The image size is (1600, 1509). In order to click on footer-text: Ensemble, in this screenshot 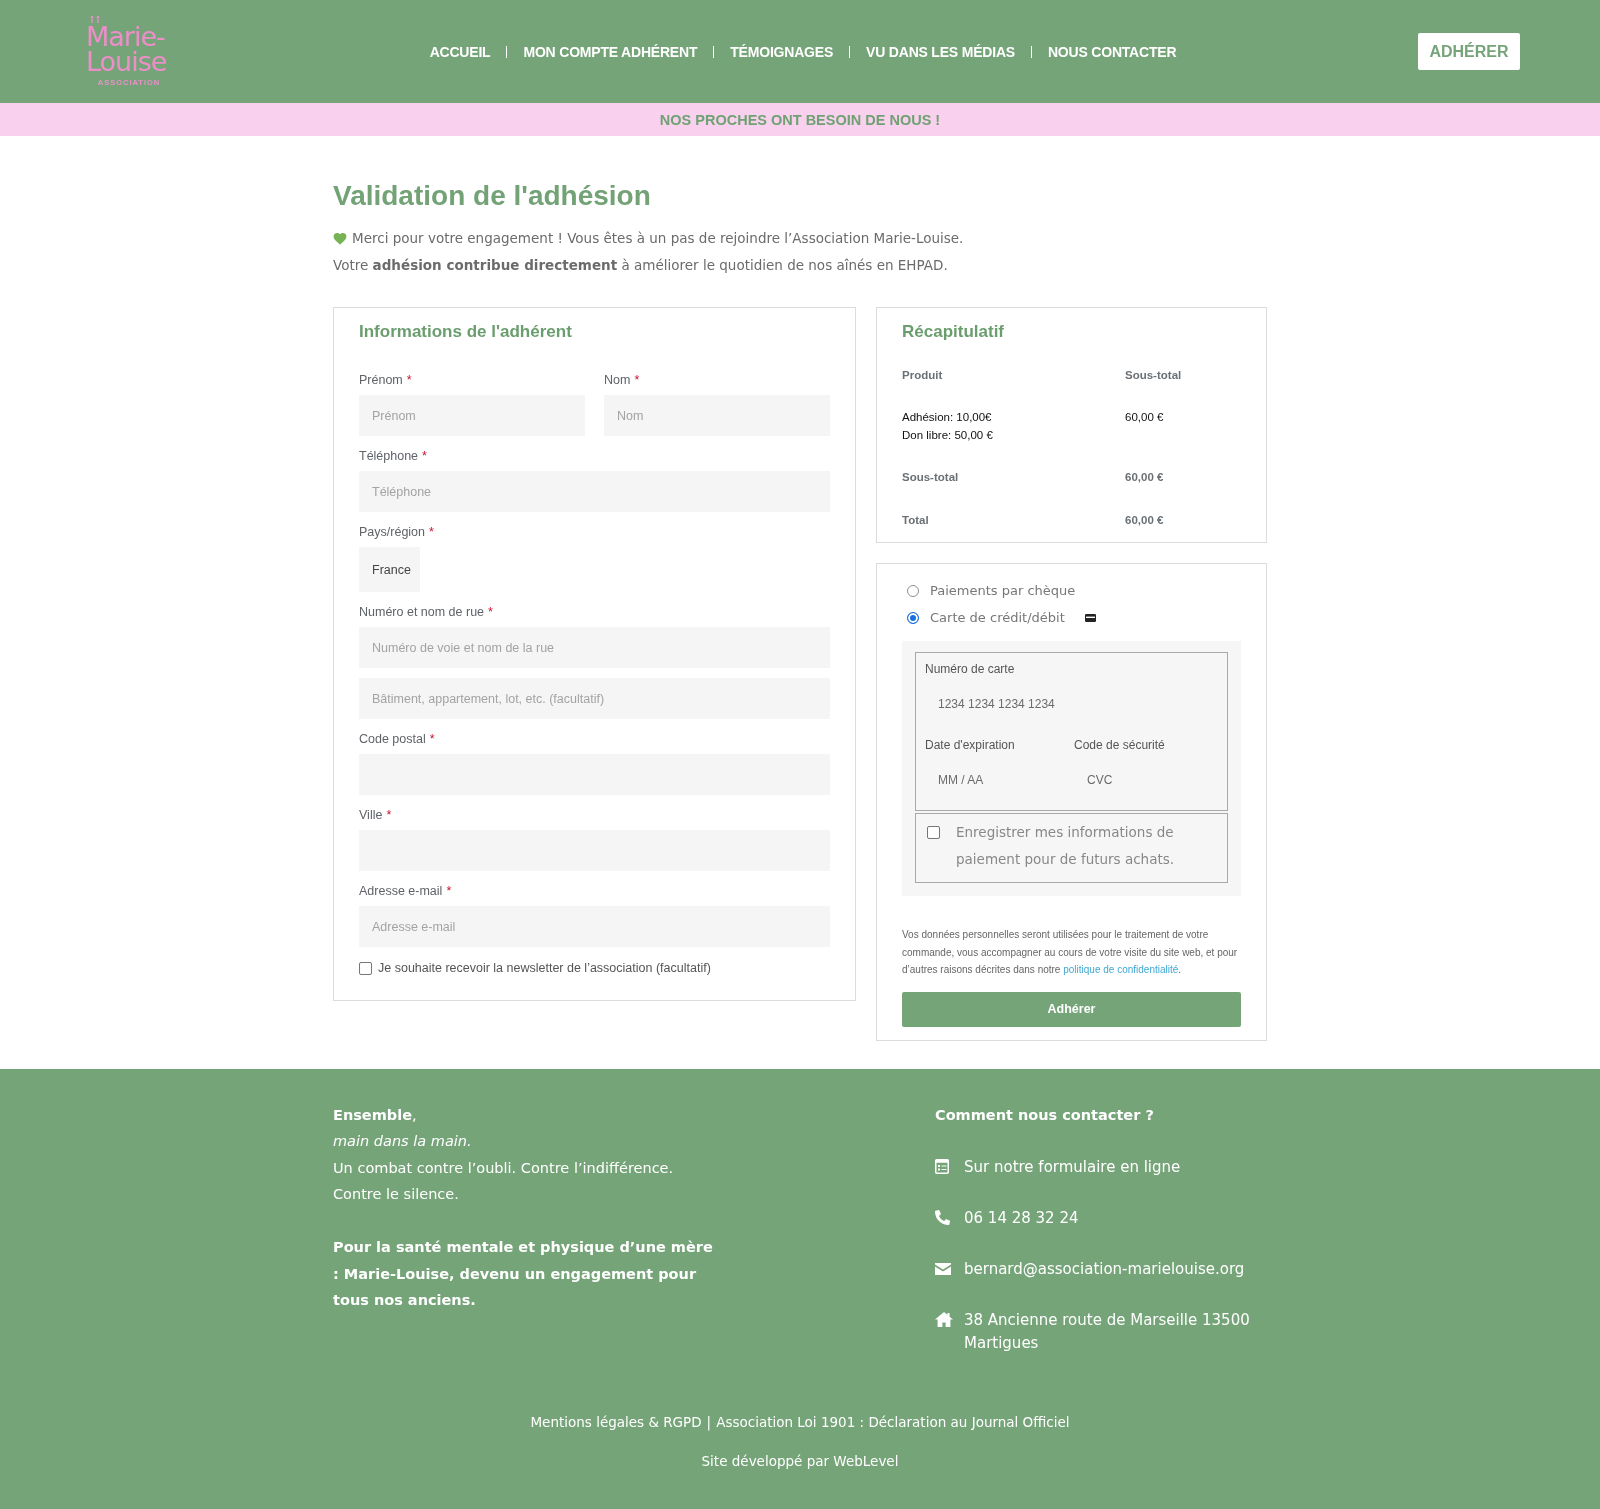, I will do `click(375, 1115)`.